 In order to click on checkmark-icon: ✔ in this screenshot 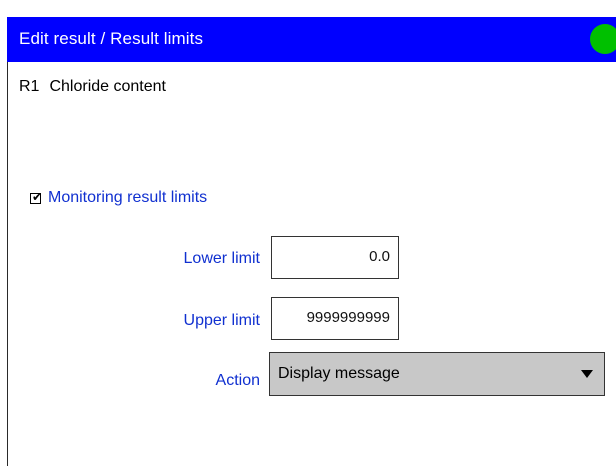, I will do `click(37, 196)`.